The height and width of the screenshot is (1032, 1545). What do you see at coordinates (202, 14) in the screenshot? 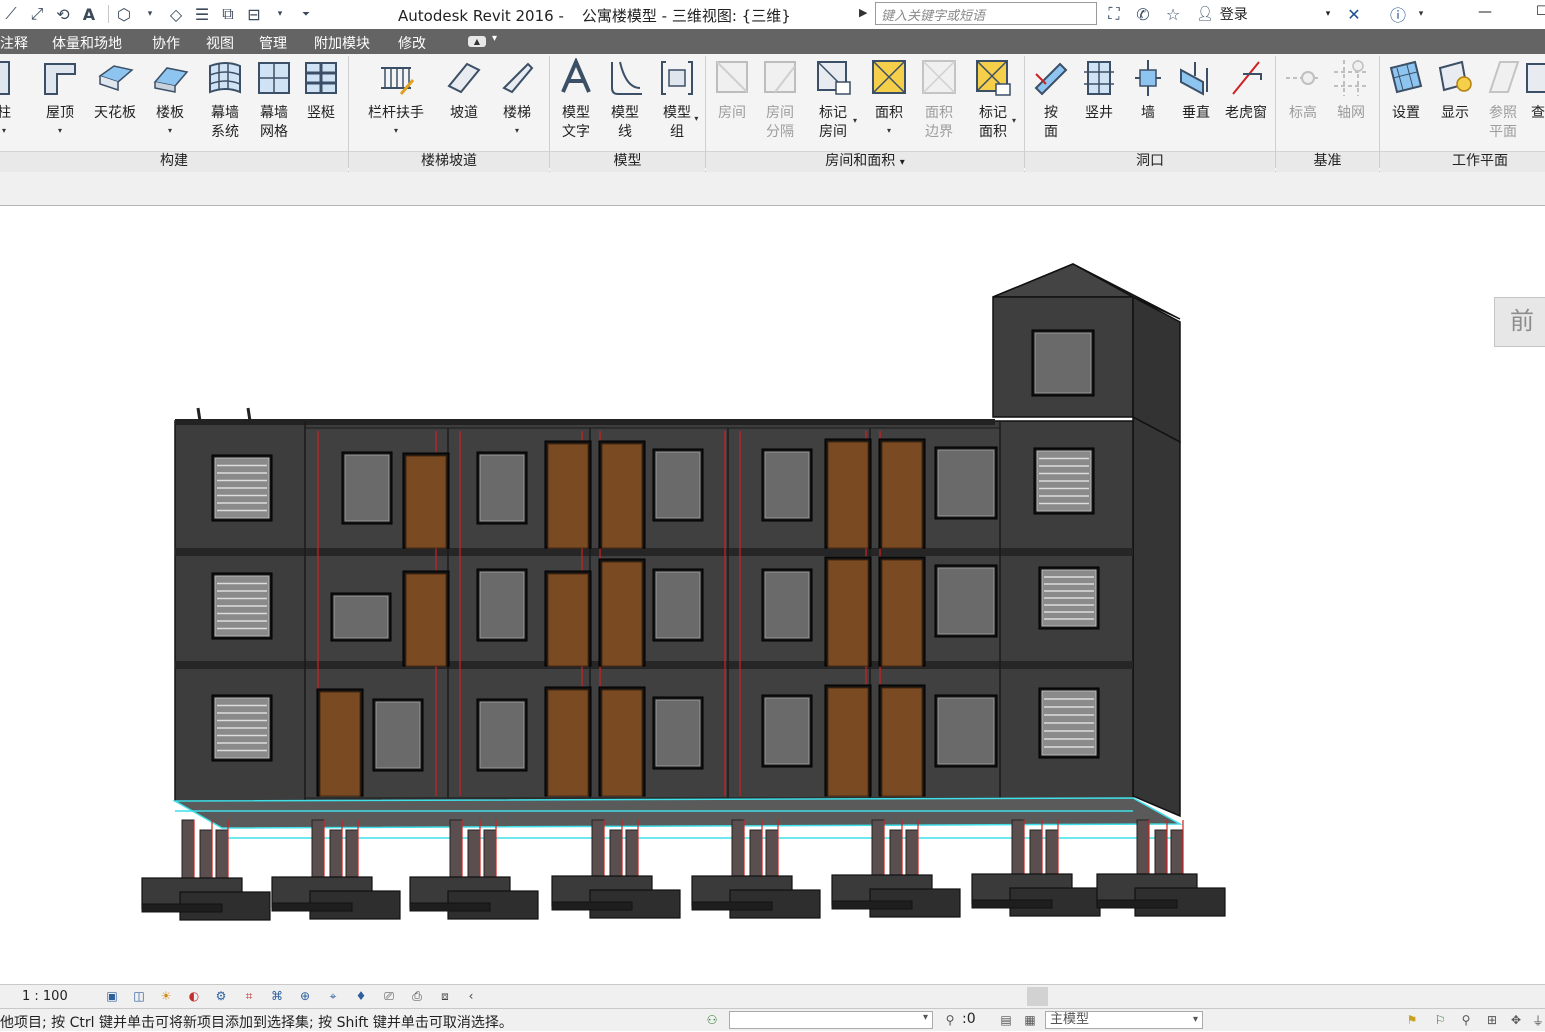
I see `thin-lines-icon: ☰` at bounding box center [202, 14].